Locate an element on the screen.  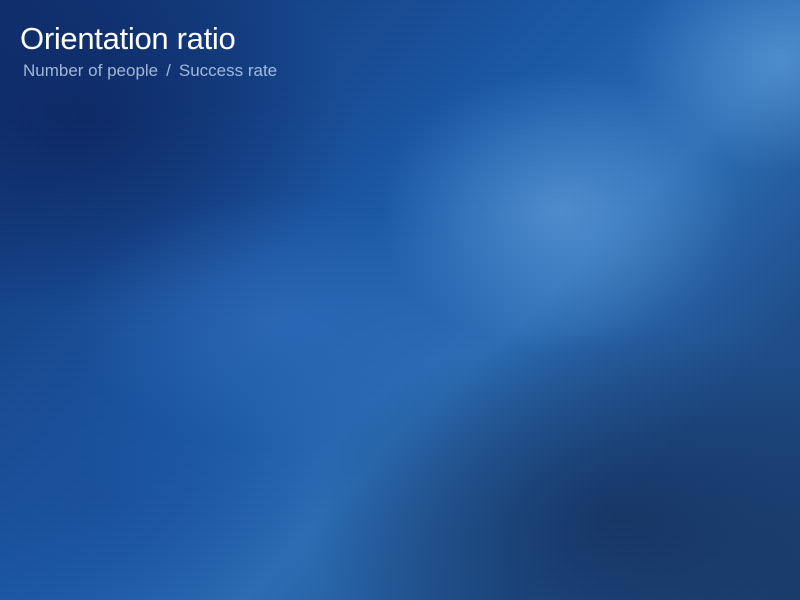
subtitle-success-rate: Success rate is located at coordinates (228, 70).